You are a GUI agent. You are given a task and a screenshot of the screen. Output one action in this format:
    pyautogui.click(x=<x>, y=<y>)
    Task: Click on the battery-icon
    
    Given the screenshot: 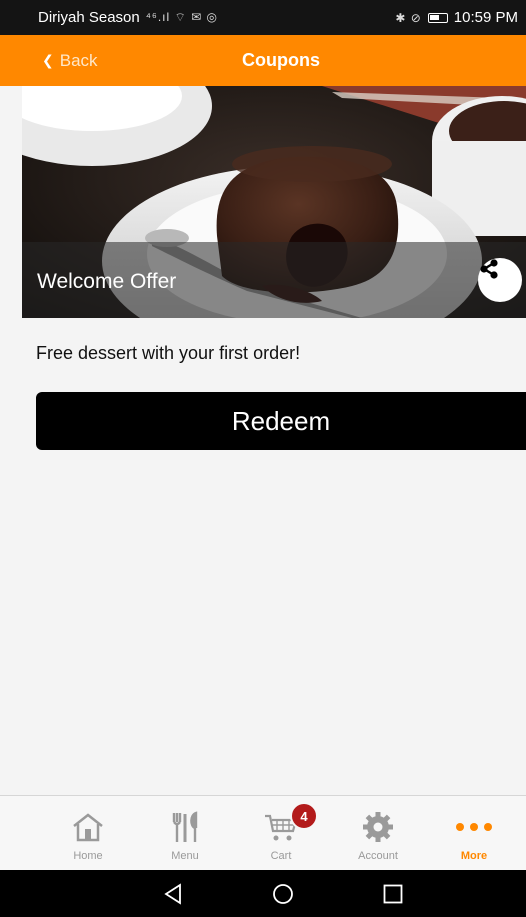 What is the action you would take?
    pyautogui.click(x=437, y=17)
    